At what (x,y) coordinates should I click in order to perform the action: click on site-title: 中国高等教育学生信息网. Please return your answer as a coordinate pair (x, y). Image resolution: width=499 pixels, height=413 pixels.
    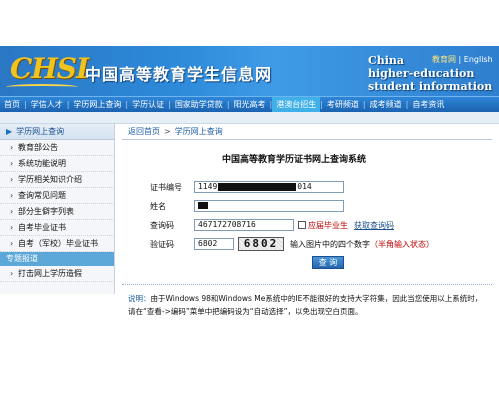
    Looking at the image, I should click on (179, 74).